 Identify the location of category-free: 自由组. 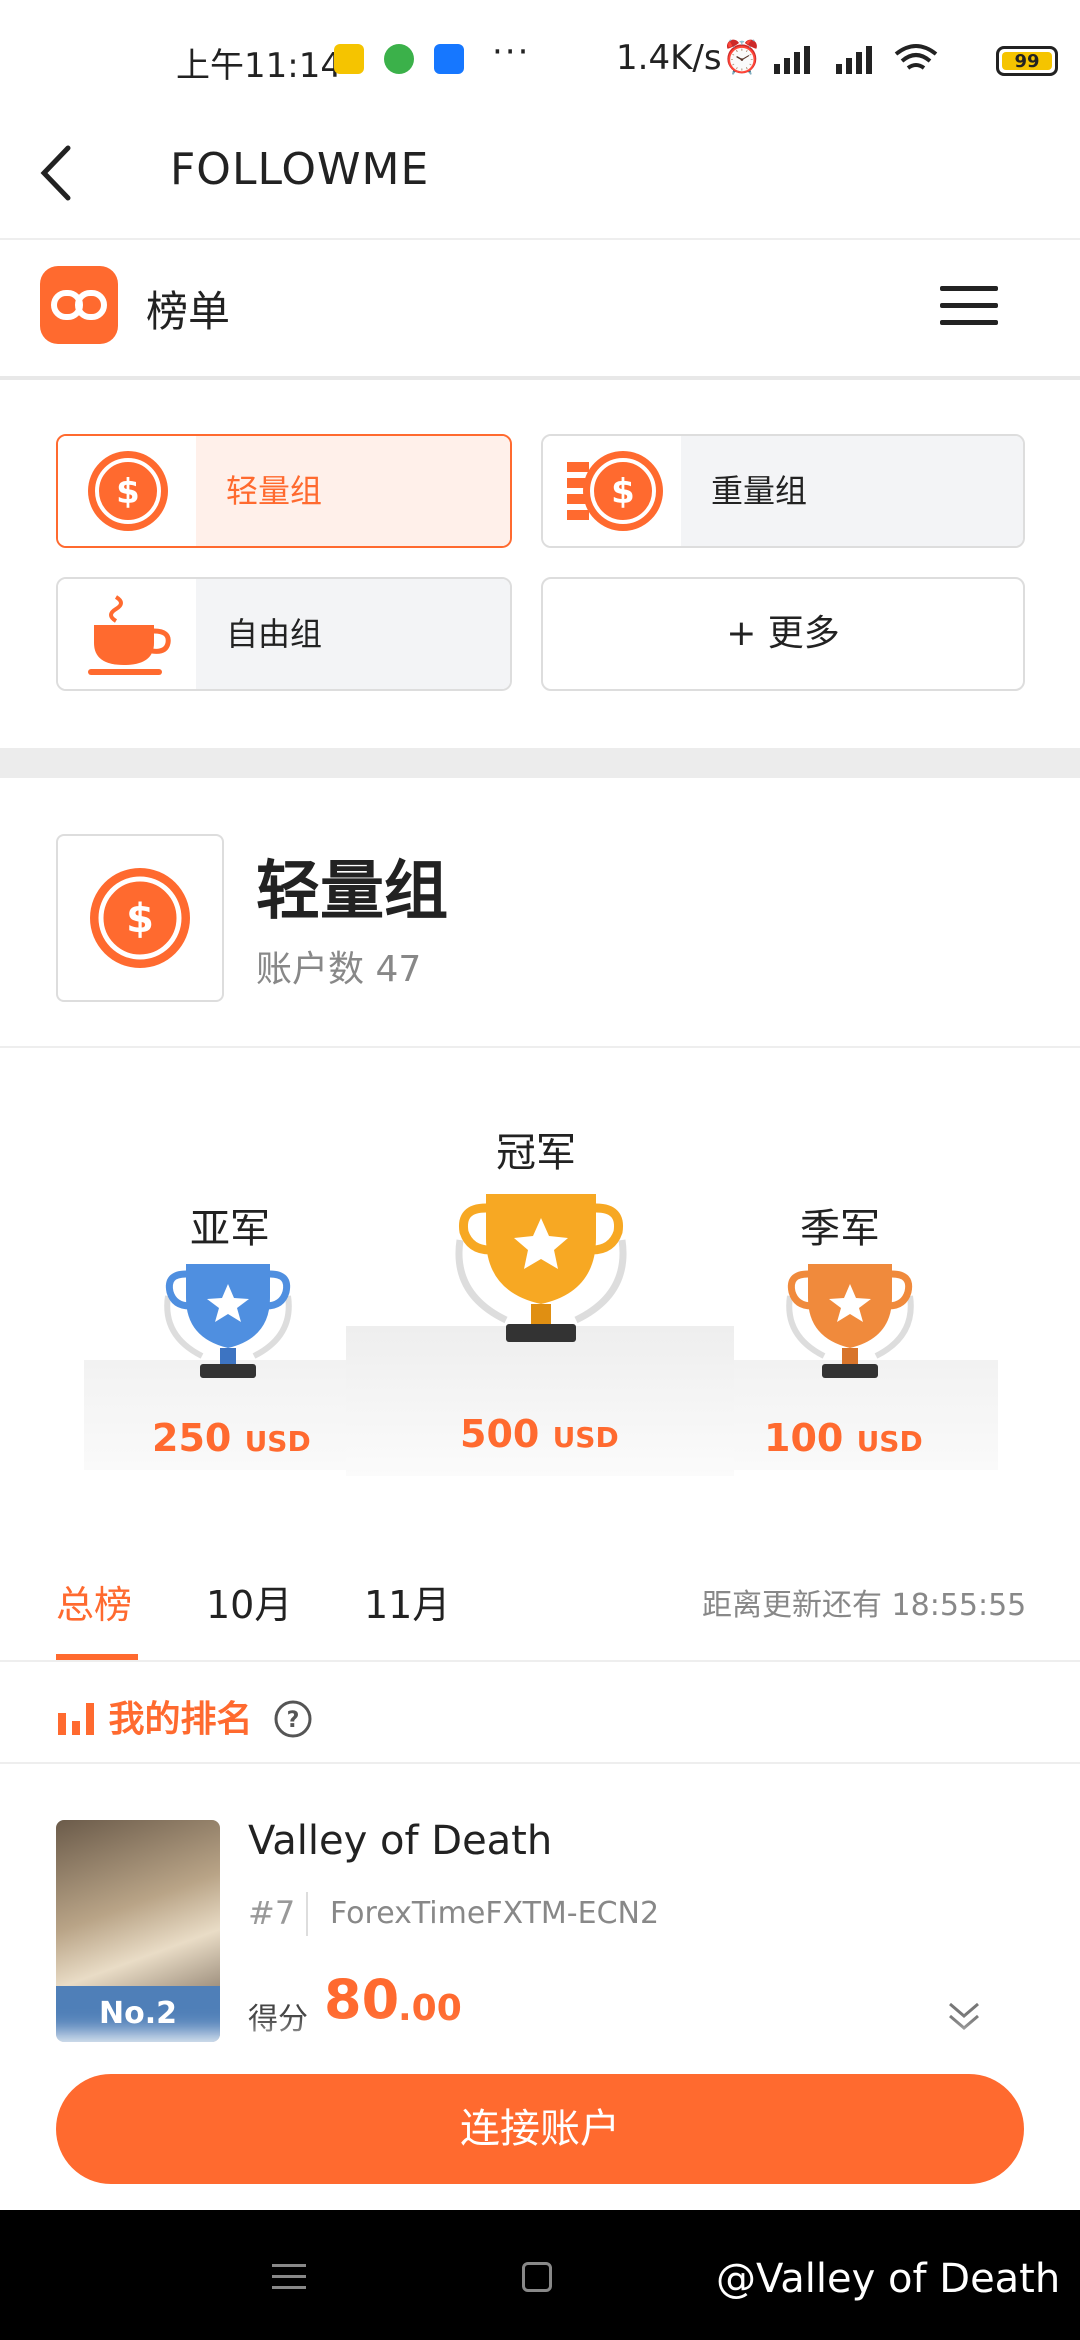
(284, 634).